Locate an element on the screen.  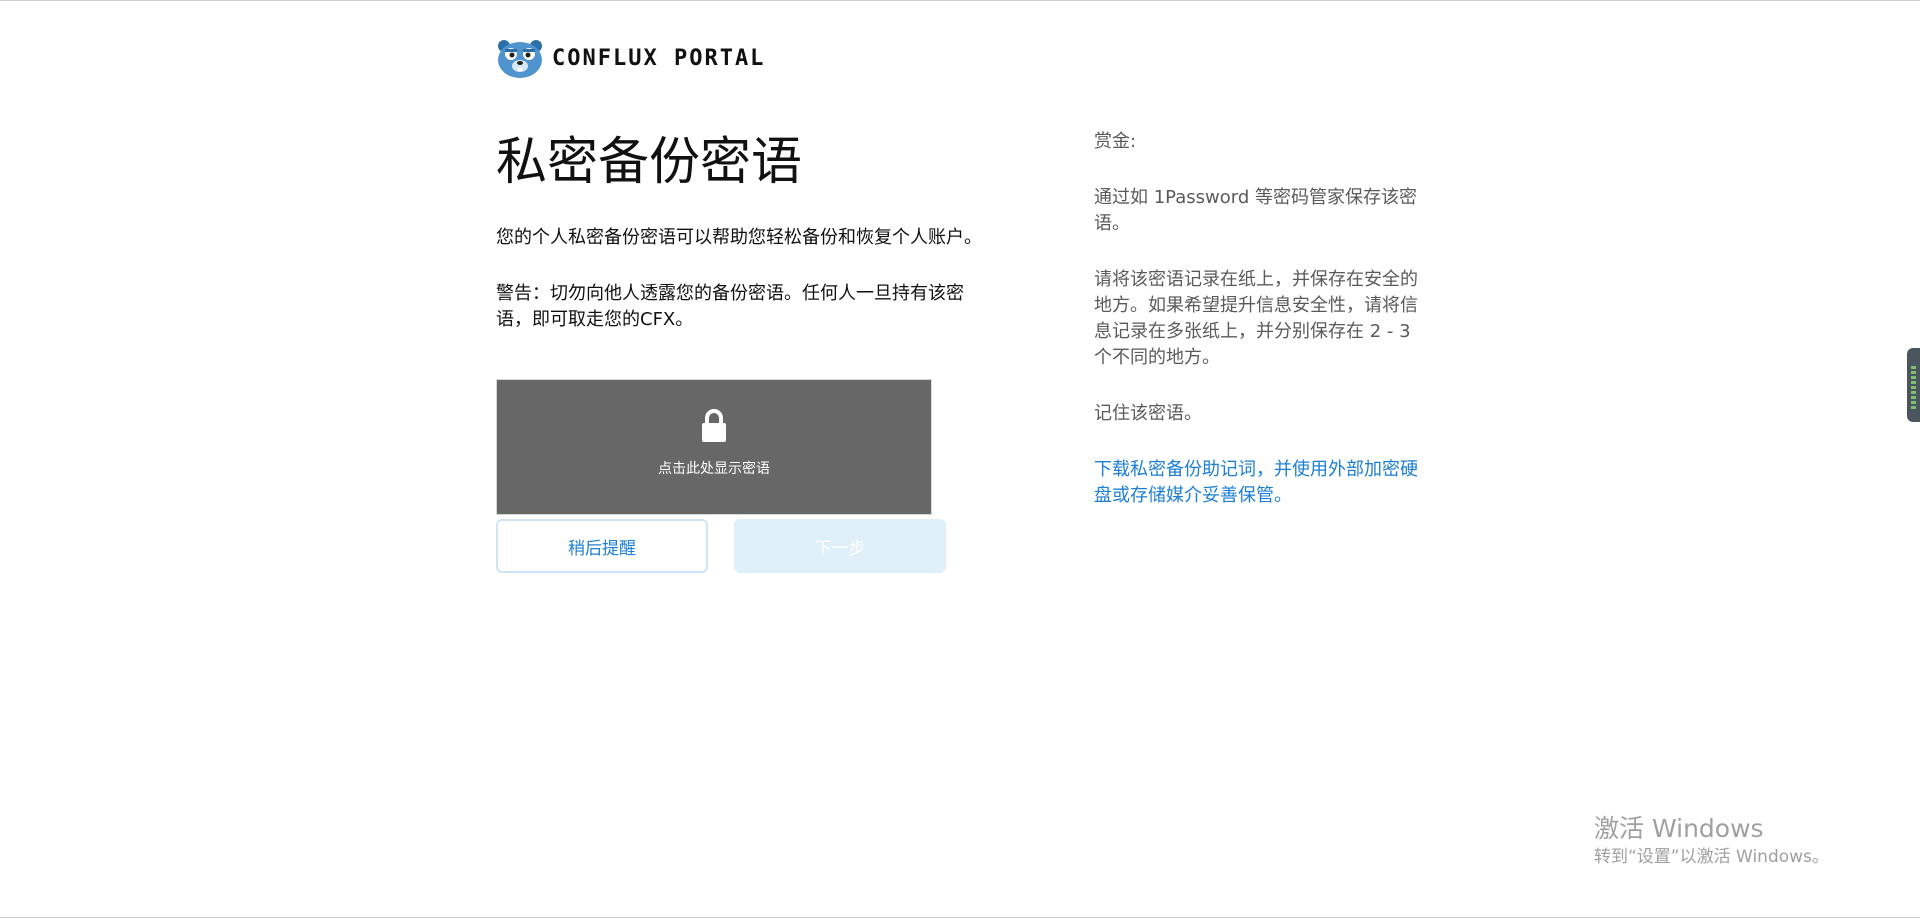
download-backup-link: 下载私密备份助记词，并使用外部加密硬盘或存储媒介妥善保管。 is located at coordinates (1264, 483).